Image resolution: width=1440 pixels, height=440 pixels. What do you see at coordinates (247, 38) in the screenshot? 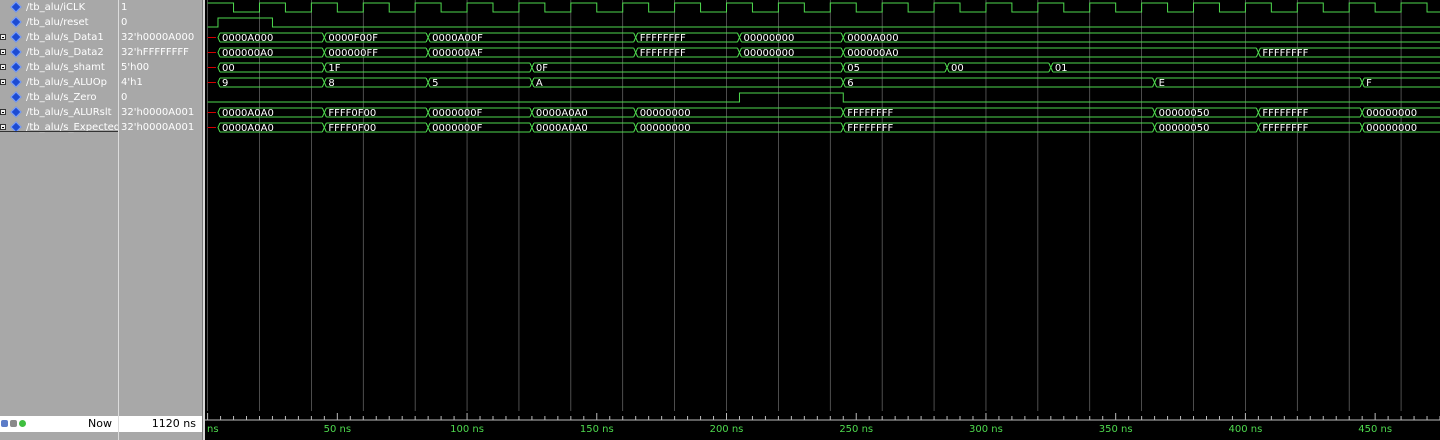
I see `bus-value-label: 0000A000` at bounding box center [247, 38].